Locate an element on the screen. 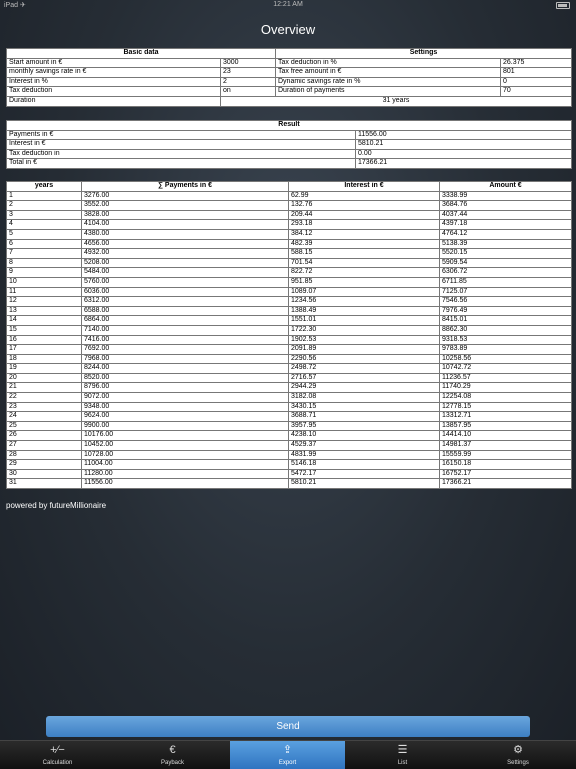  list-icon: ☰ is located at coordinates (402, 750).